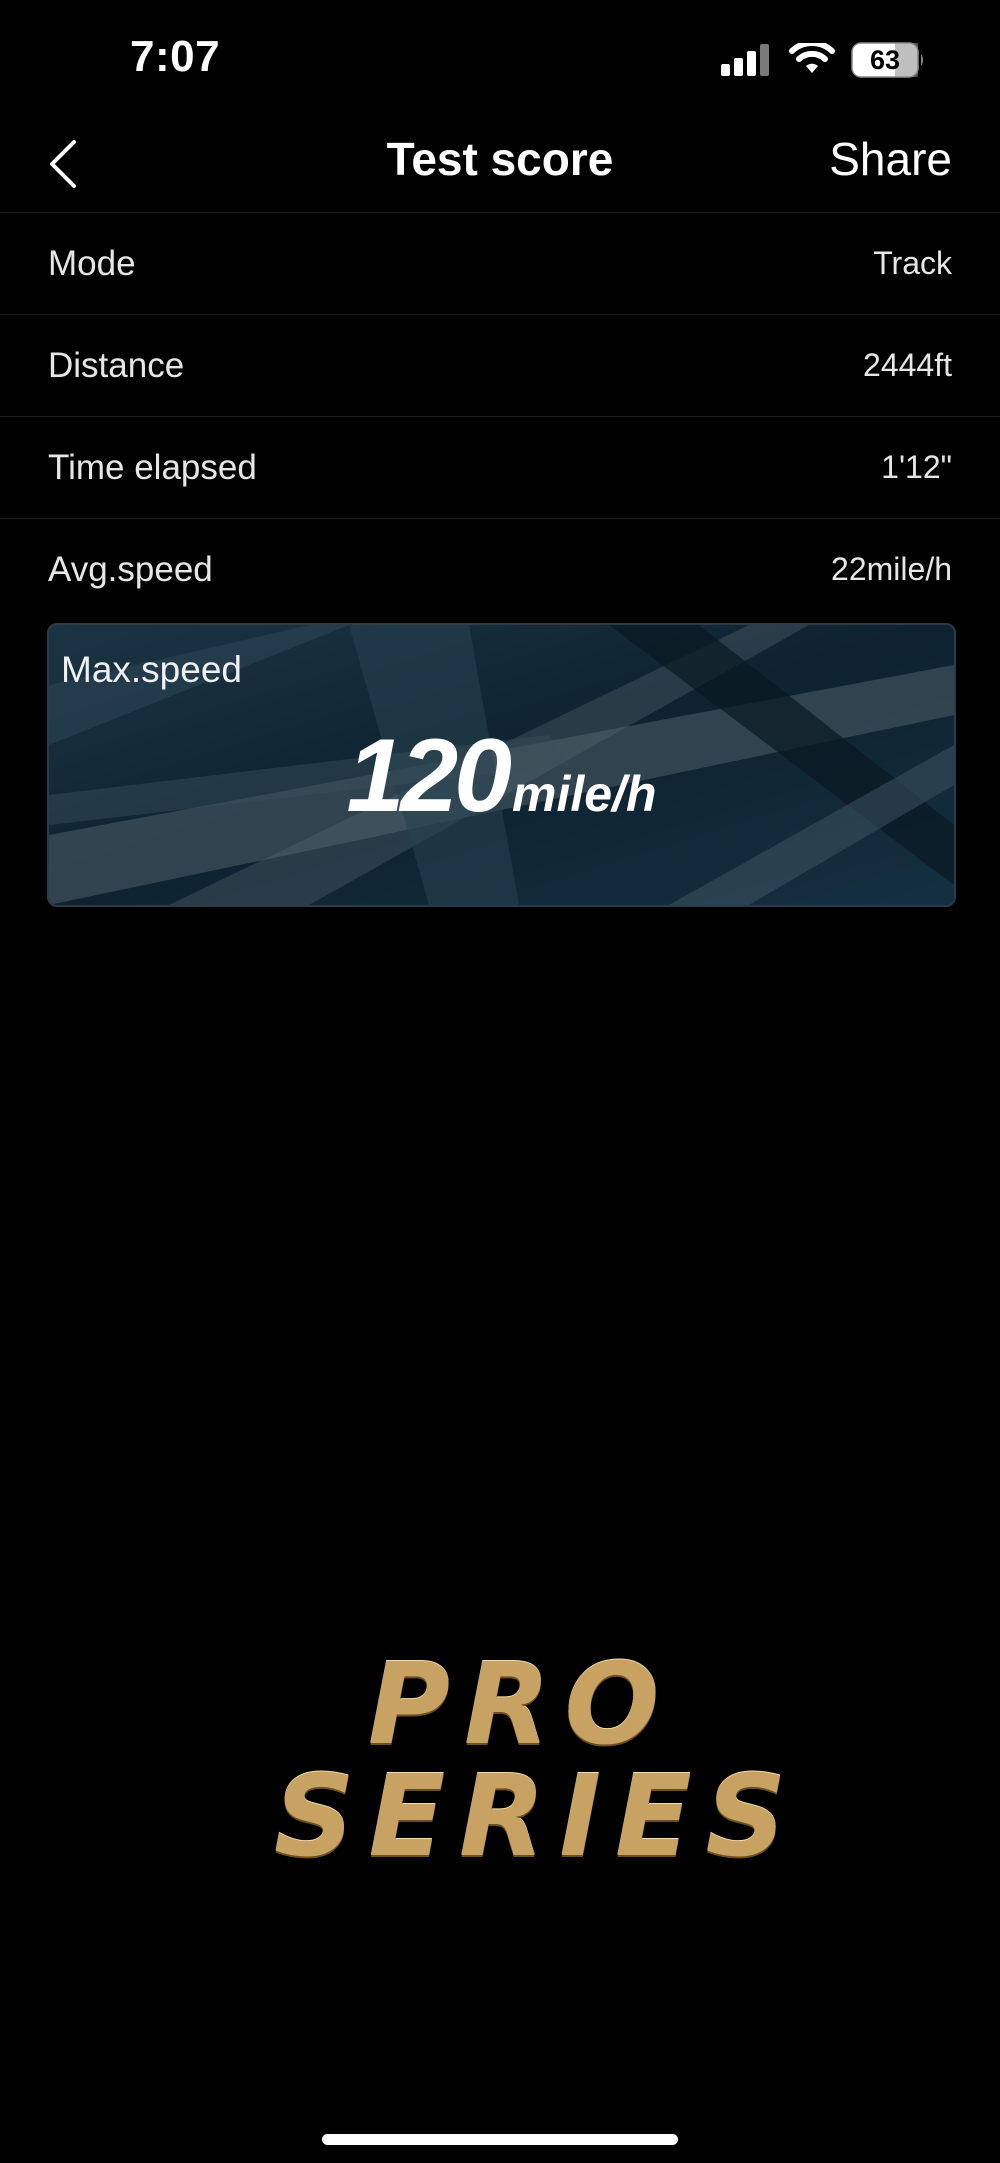 Image resolution: width=1000 pixels, height=2163 pixels. Describe the element at coordinates (130, 569) in the screenshot. I see `row-label: Avg.speed` at that location.